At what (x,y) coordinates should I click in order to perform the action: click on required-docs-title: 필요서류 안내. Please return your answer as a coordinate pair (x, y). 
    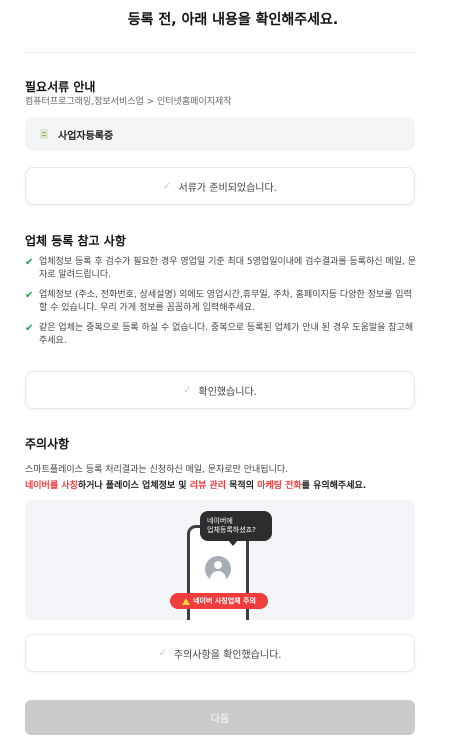
    Looking at the image, I should click on (60, 87).